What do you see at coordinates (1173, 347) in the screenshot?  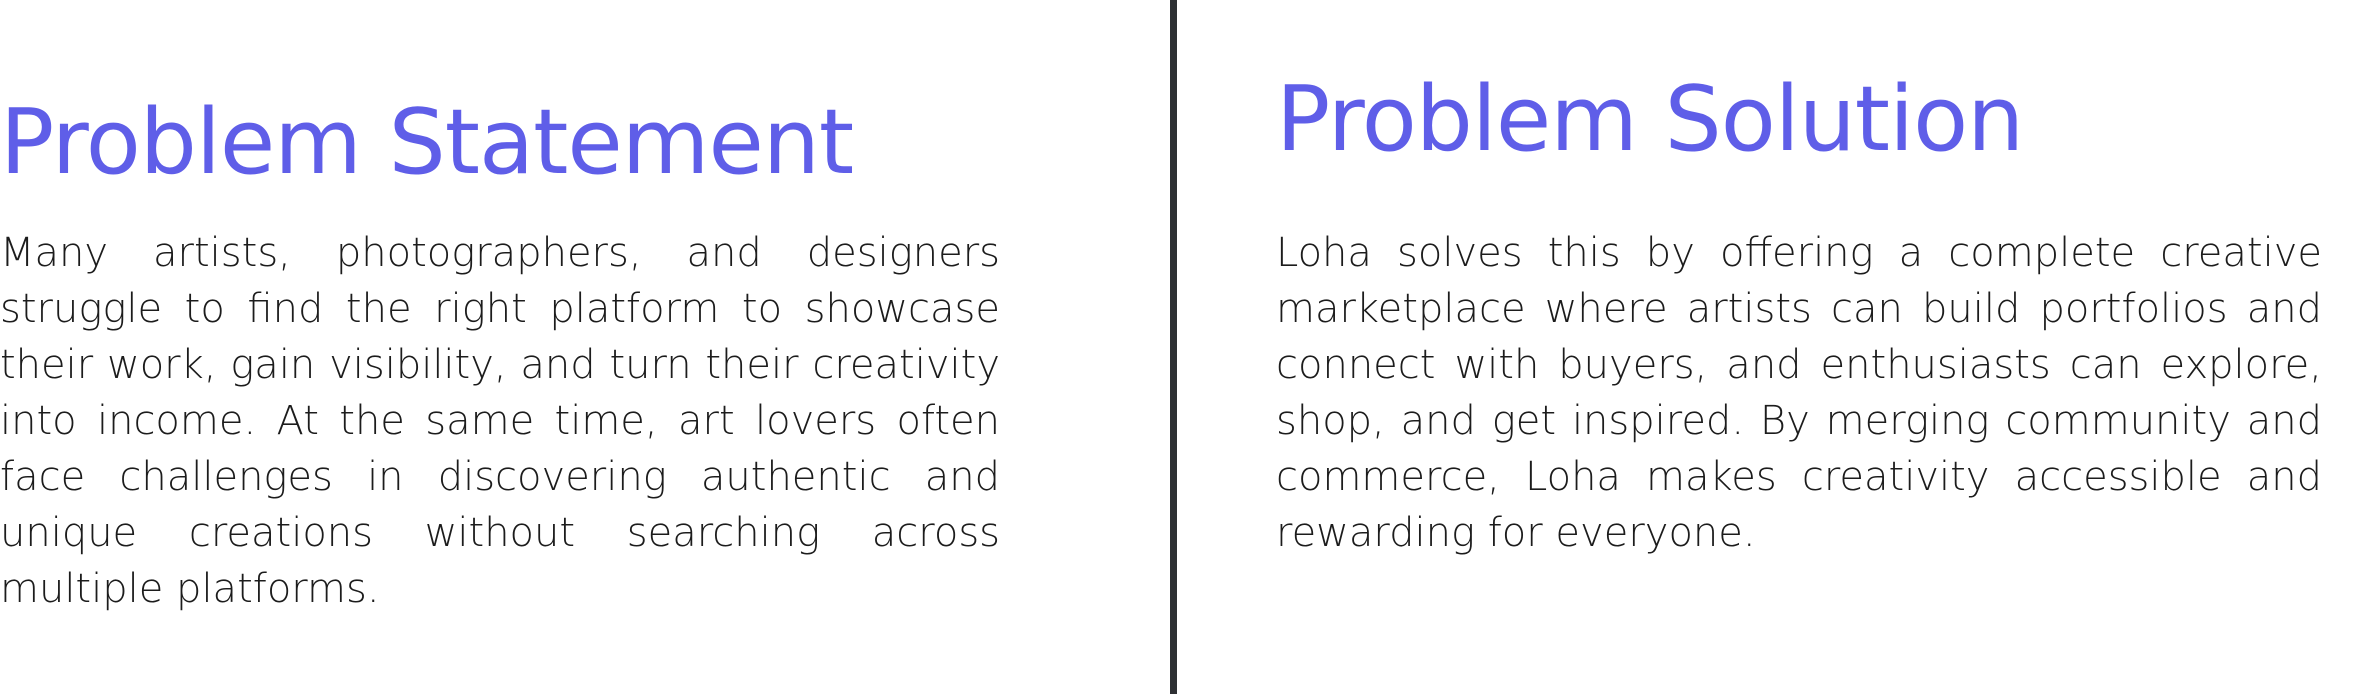 I see `vertical-divider` at bounding box center [1173, 347].